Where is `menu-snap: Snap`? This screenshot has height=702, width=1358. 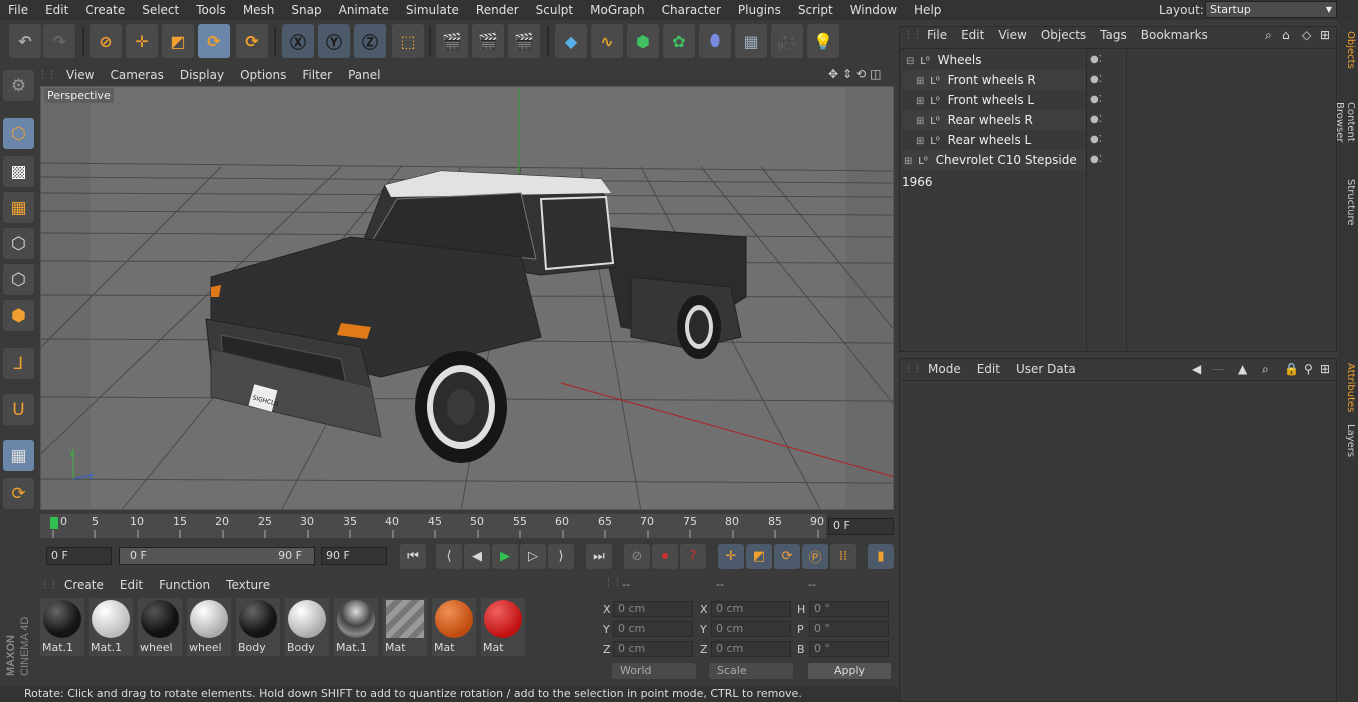 menu-snap: Snap is located at coordinates (306, 10).